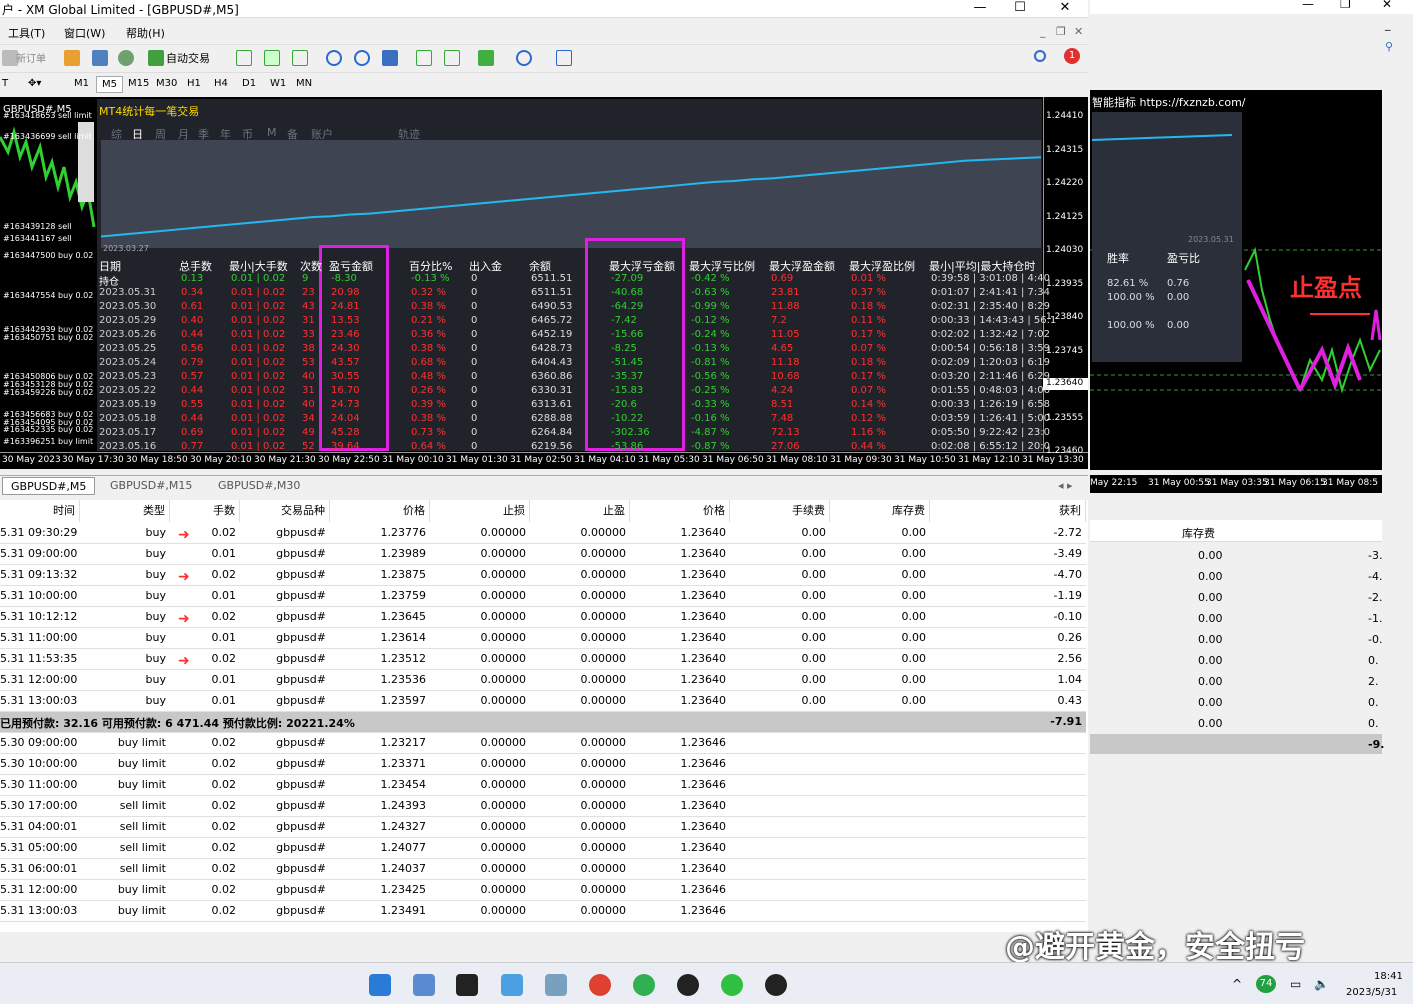 The image size is (1413, 1004). What do you see at coordinates (205, 511) in the screenshot?
I see `grid-header: 手数` at bounding box center [205, 511].